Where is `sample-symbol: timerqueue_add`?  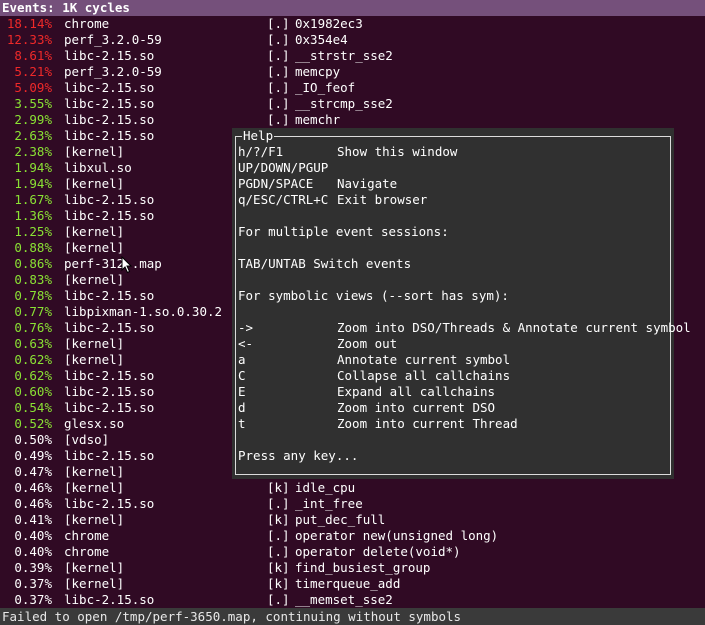 sample-symbol: timerqueue_add is located at coordinates (348, 583).